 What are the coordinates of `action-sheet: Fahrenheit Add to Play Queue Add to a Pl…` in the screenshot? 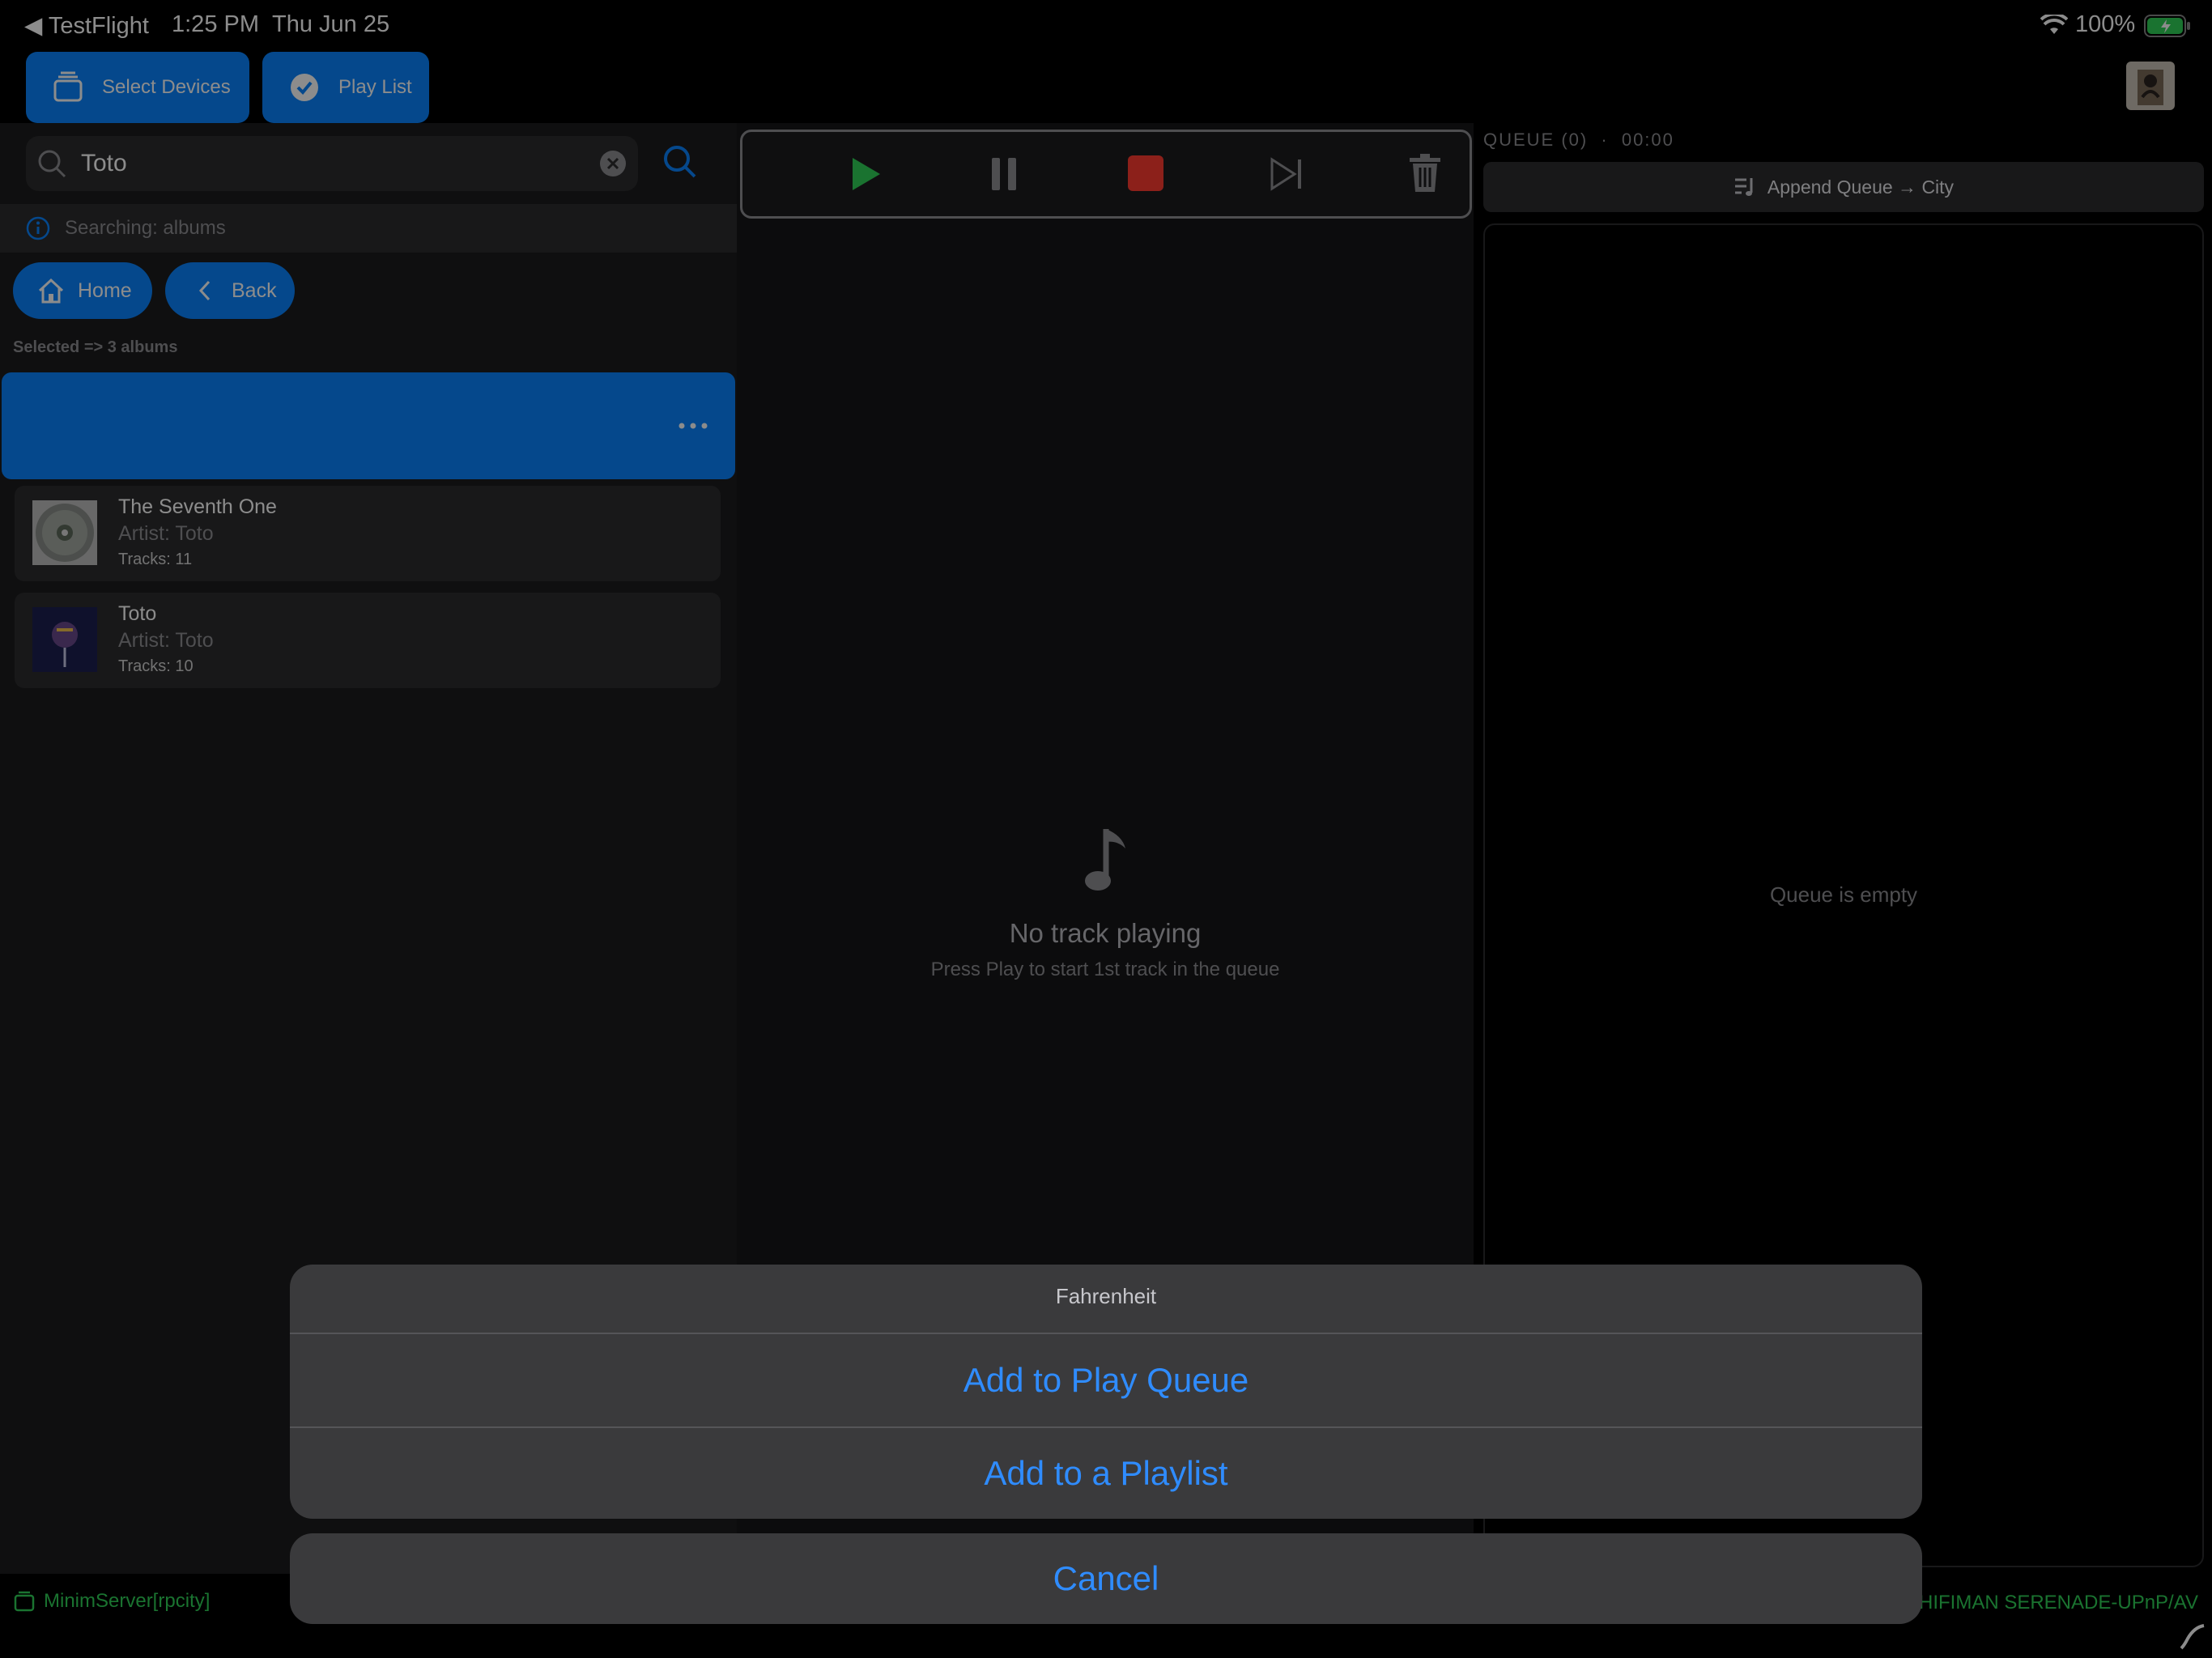 It's located at (1106, 1392).